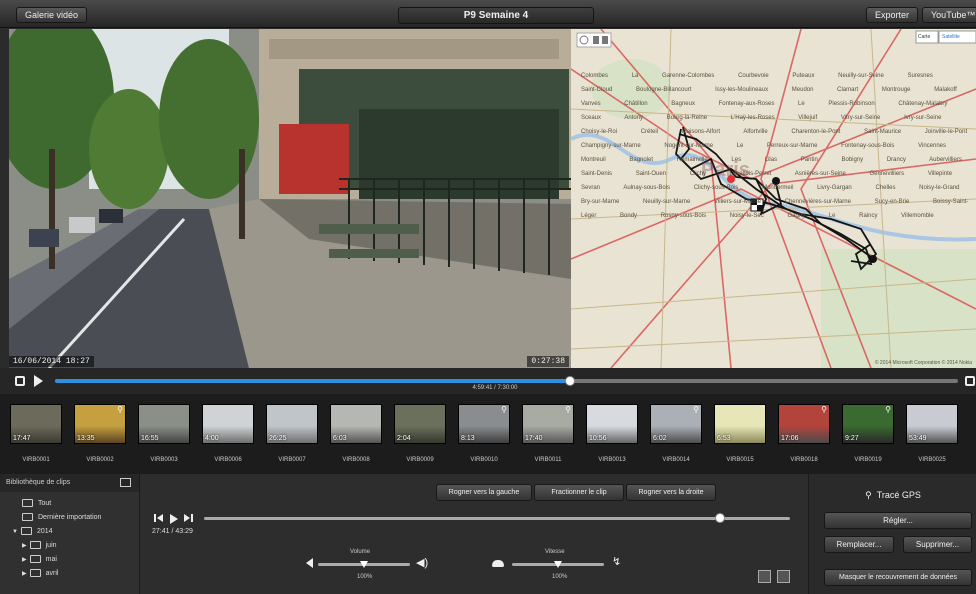  Describe the element at coordinates (752, 118) in the screenshot. I see `map-place-label: L'Haÿ-les-Roses` at that location.